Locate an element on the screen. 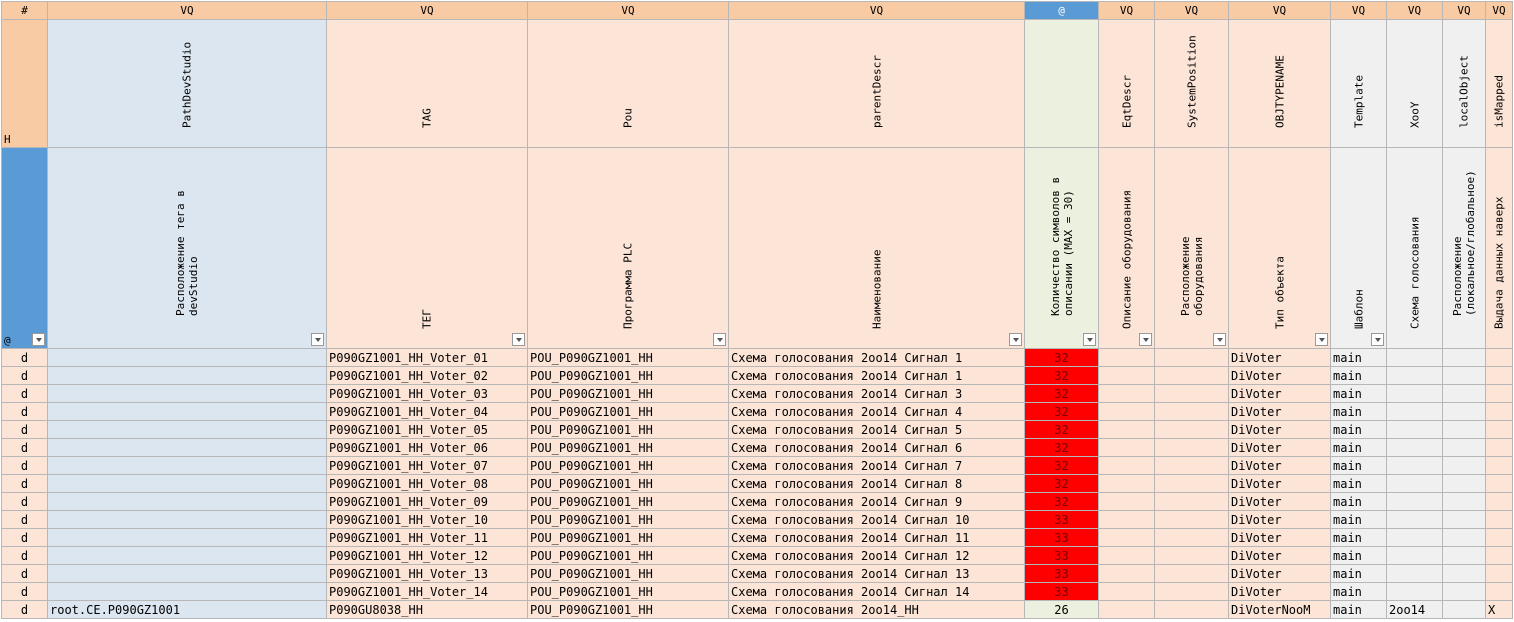 The width and height of the screenshot is (1514, 622). cell-tag: P090GZ1001_HH_Voter_14 is located at coordinates (427, 591).